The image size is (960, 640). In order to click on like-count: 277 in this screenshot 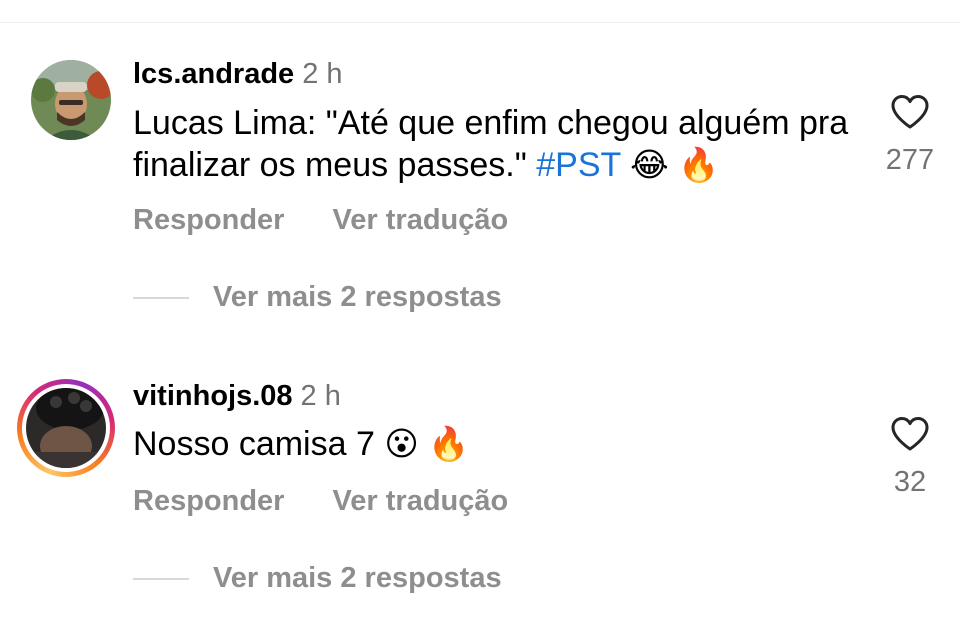, I will do `click(910, 160)`.